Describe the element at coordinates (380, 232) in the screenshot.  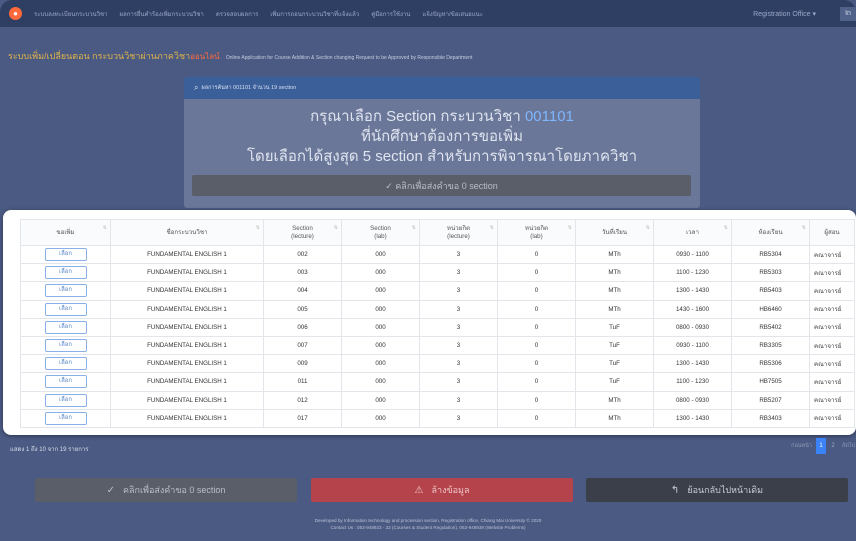
I see `col-header-sec-lab: Section (lab) ⇅` at that location.